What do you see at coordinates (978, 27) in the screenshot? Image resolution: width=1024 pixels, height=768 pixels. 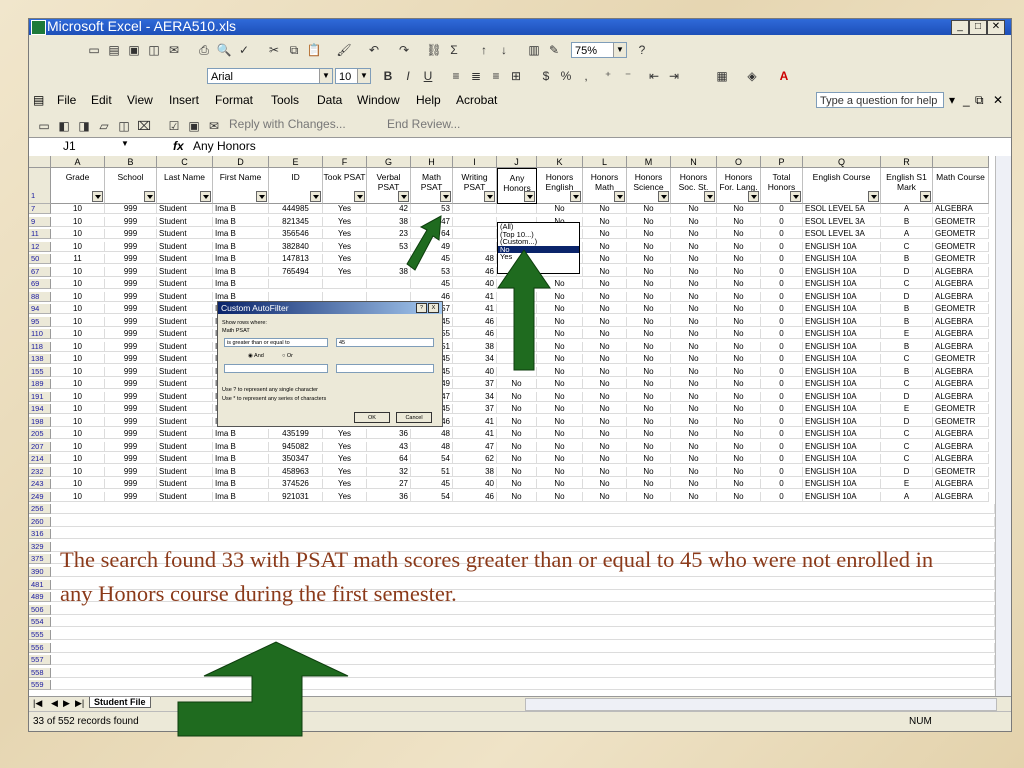 I see `maximize-button: □` at bounding box center [978, 27].